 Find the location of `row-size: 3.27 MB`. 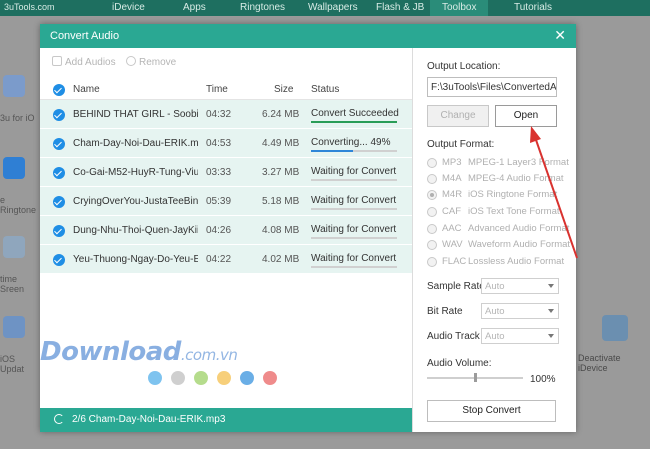

row-size: 3.27 MB is located at coordinates (281, 172).